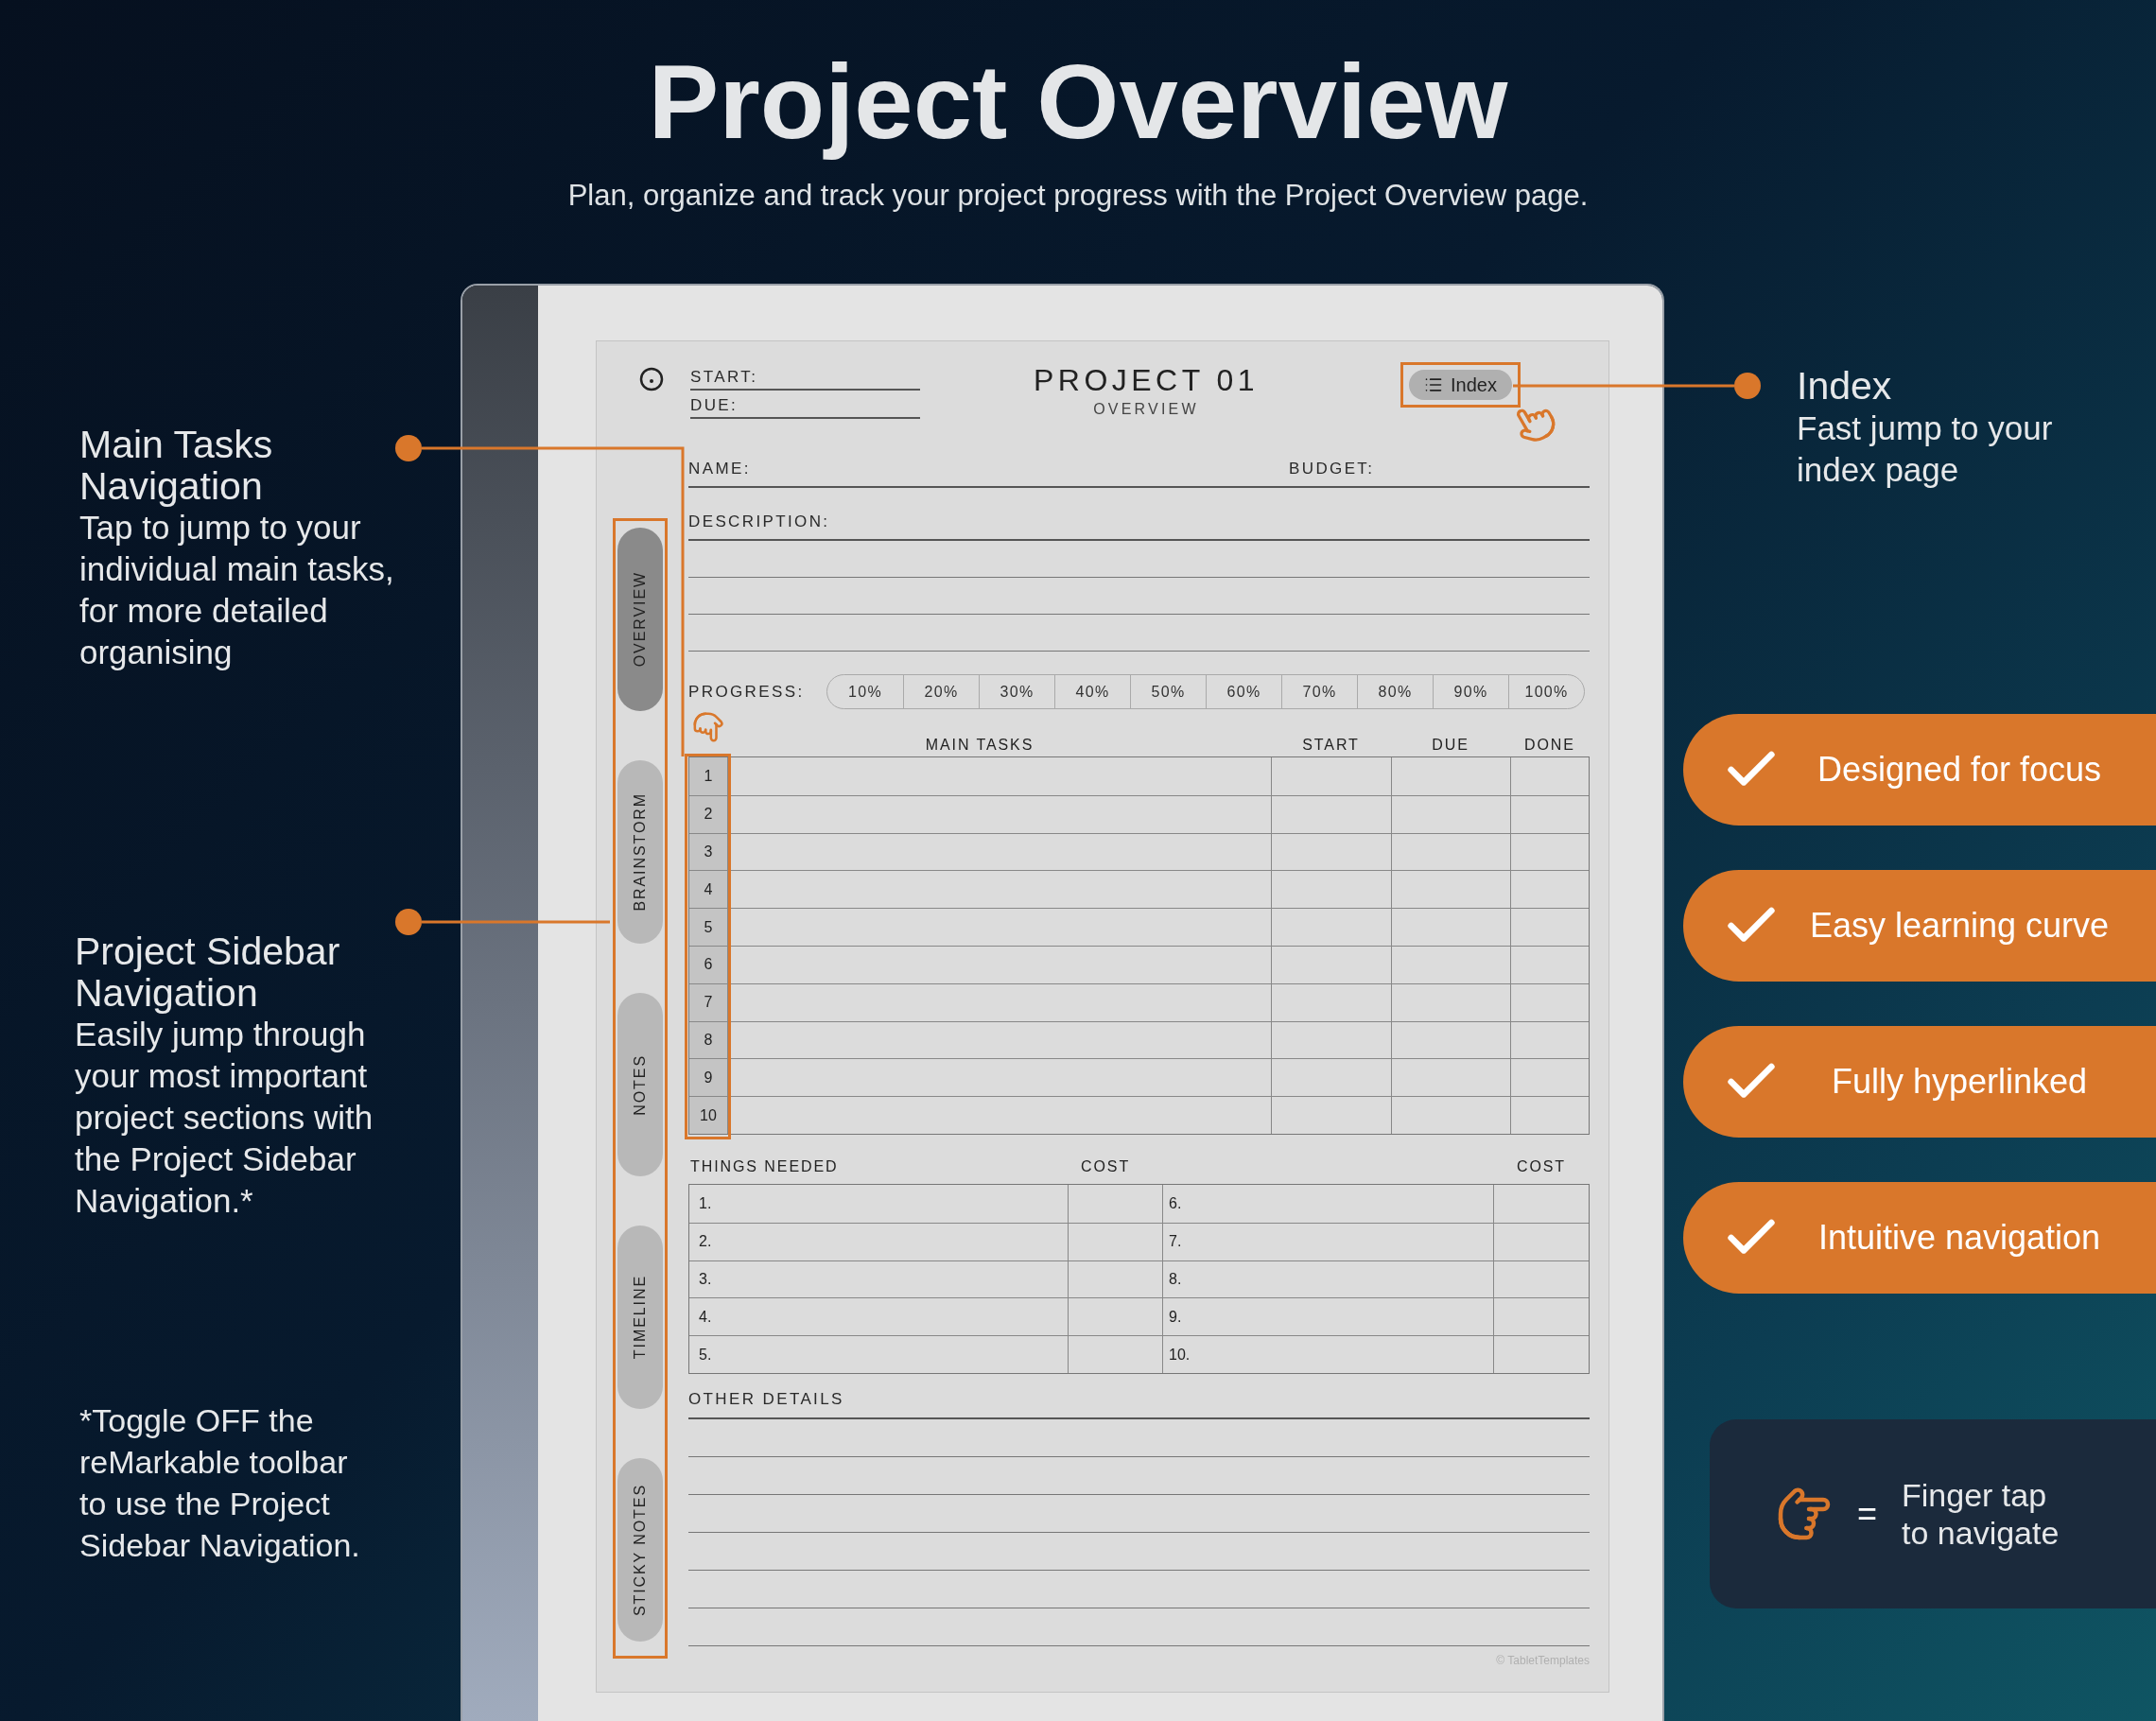  Describe the element at coordinates (1319, 691) in the screenshot. I see `progress-step: 70%` at that location.